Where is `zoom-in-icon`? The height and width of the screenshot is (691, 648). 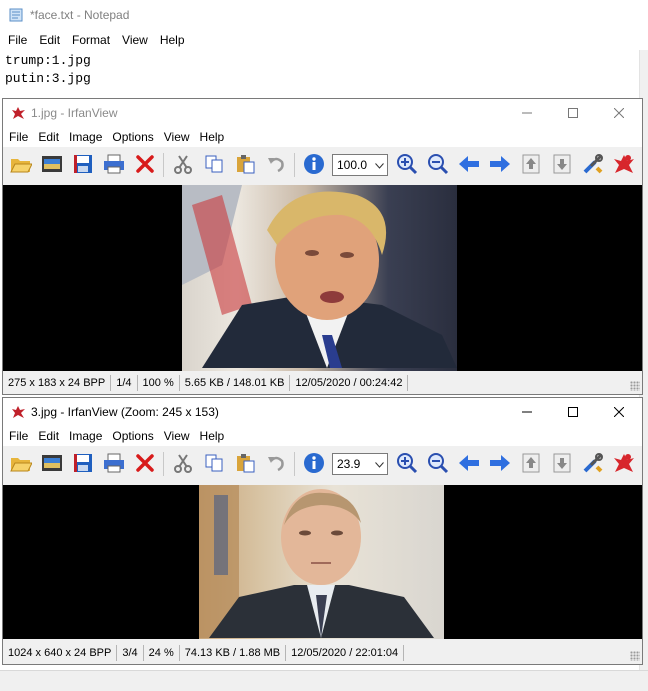 zoom-in-icon is located at coordinates (407, 165).